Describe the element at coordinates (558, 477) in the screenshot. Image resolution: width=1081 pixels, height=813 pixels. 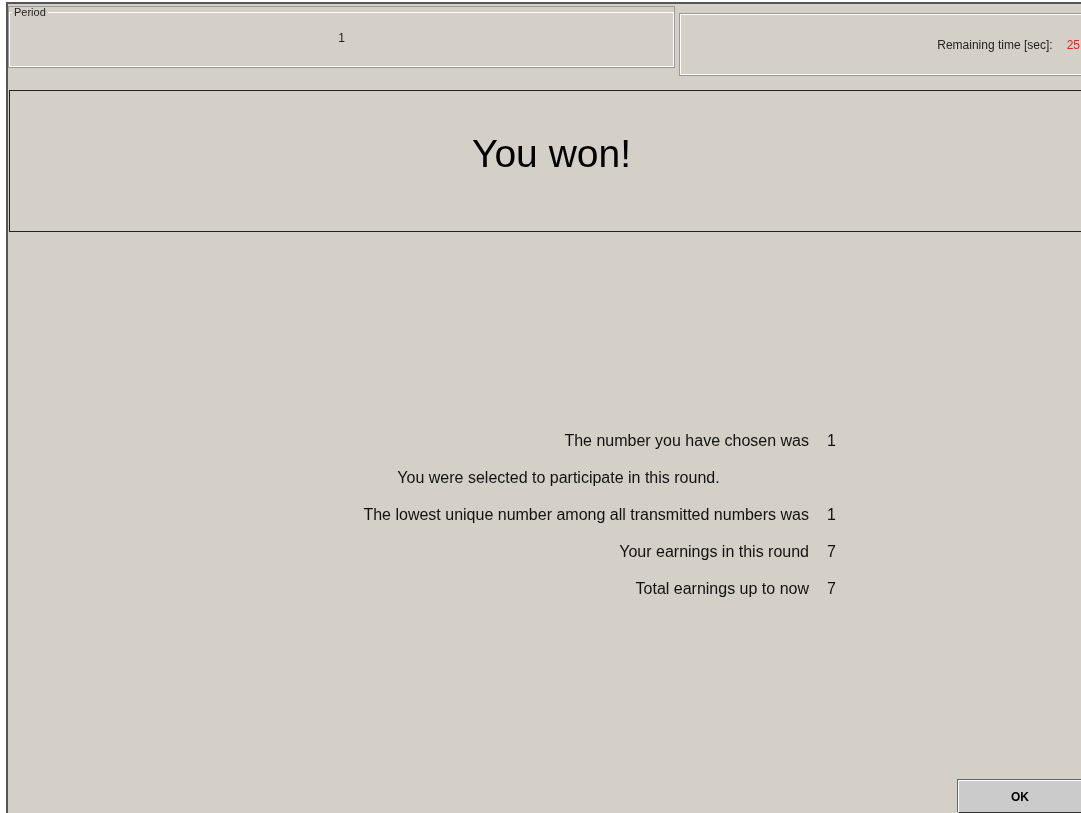
I see `result-note: You were selected to participate in this round.` at that location.